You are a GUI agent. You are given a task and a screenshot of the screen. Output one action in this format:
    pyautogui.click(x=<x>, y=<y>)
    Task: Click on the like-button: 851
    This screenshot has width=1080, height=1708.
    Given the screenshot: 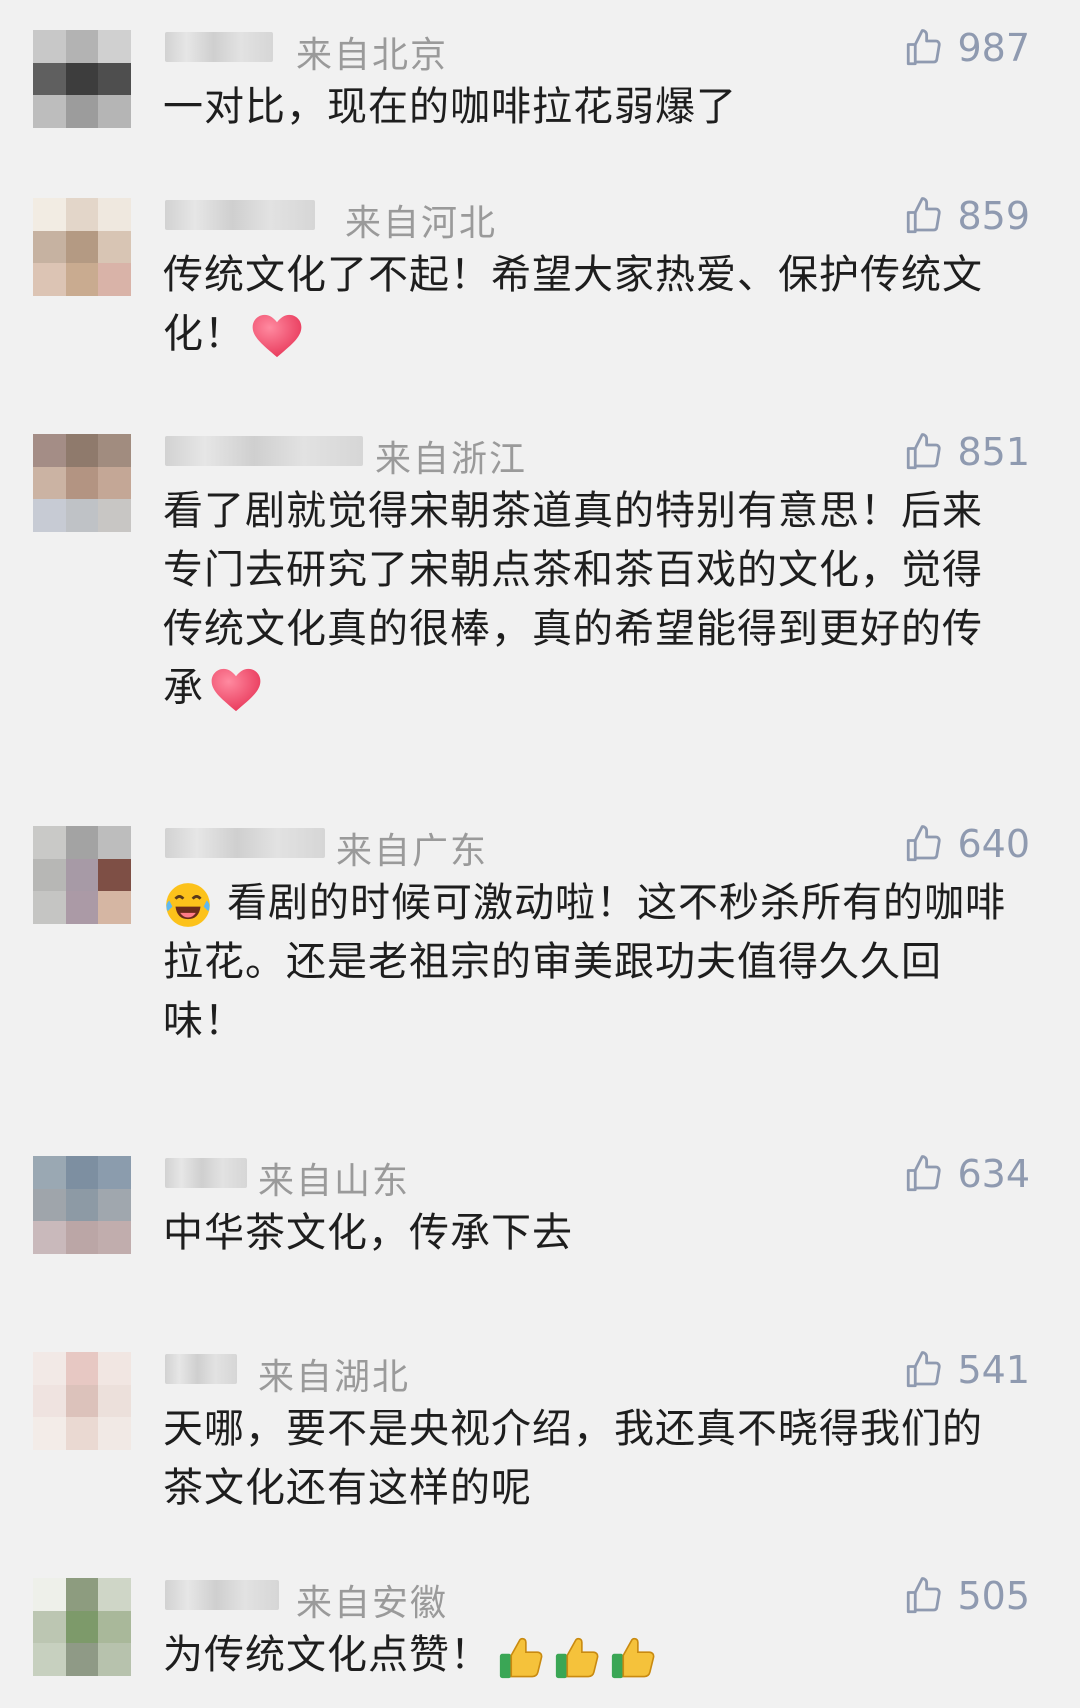 What is the action you would take?
    pyautogui.click(x=966, y=452)
    